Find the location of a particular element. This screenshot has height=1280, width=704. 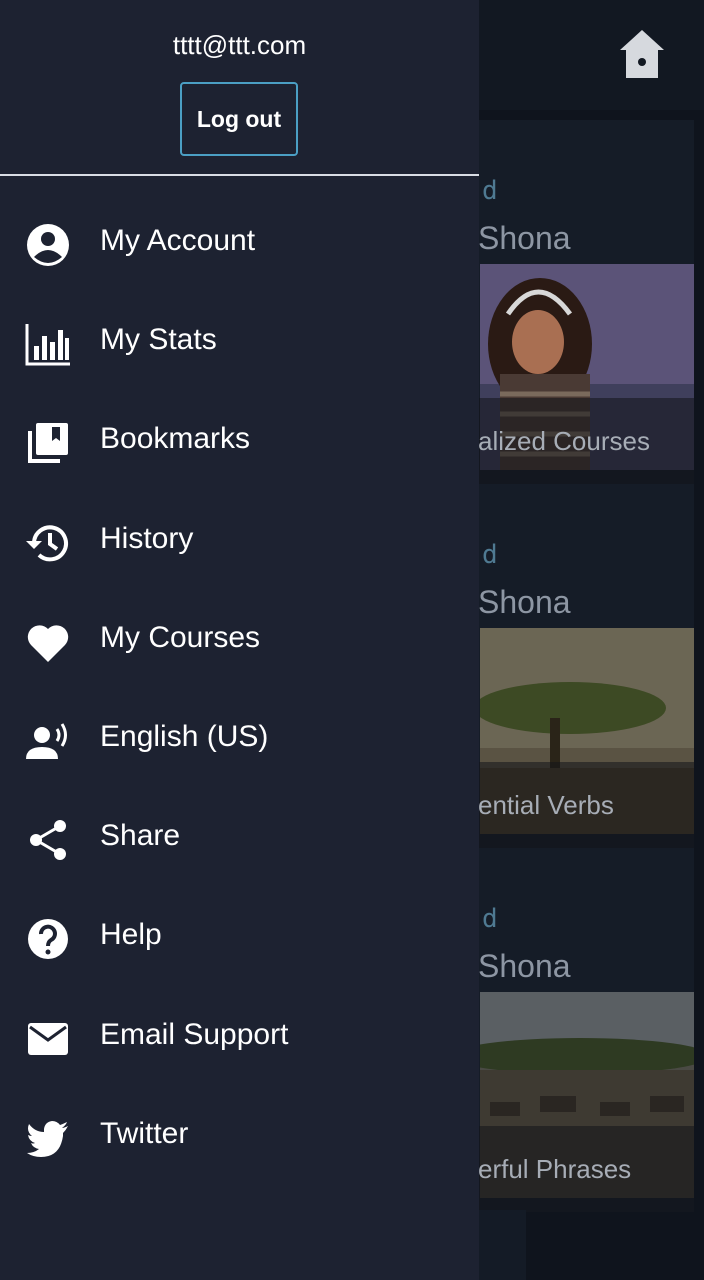

menu-item-share: Share is located at coordinates (239, 838).